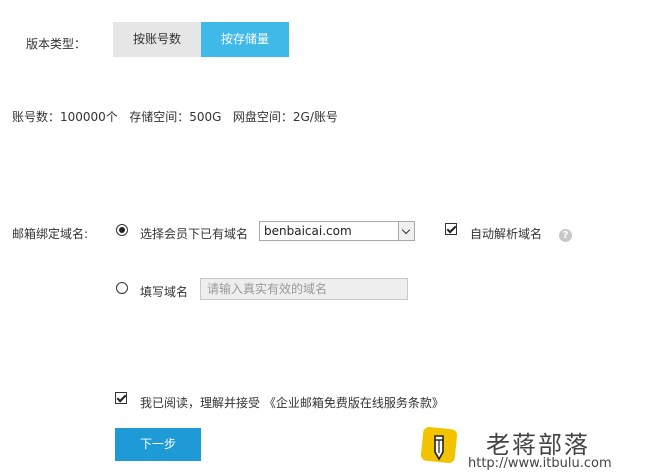 This screenshot has width=649, height=475. Describe the element at coordinates (506, 234) in the screenshot. I see `auto-parse-label: 自动解析域名` at that location.